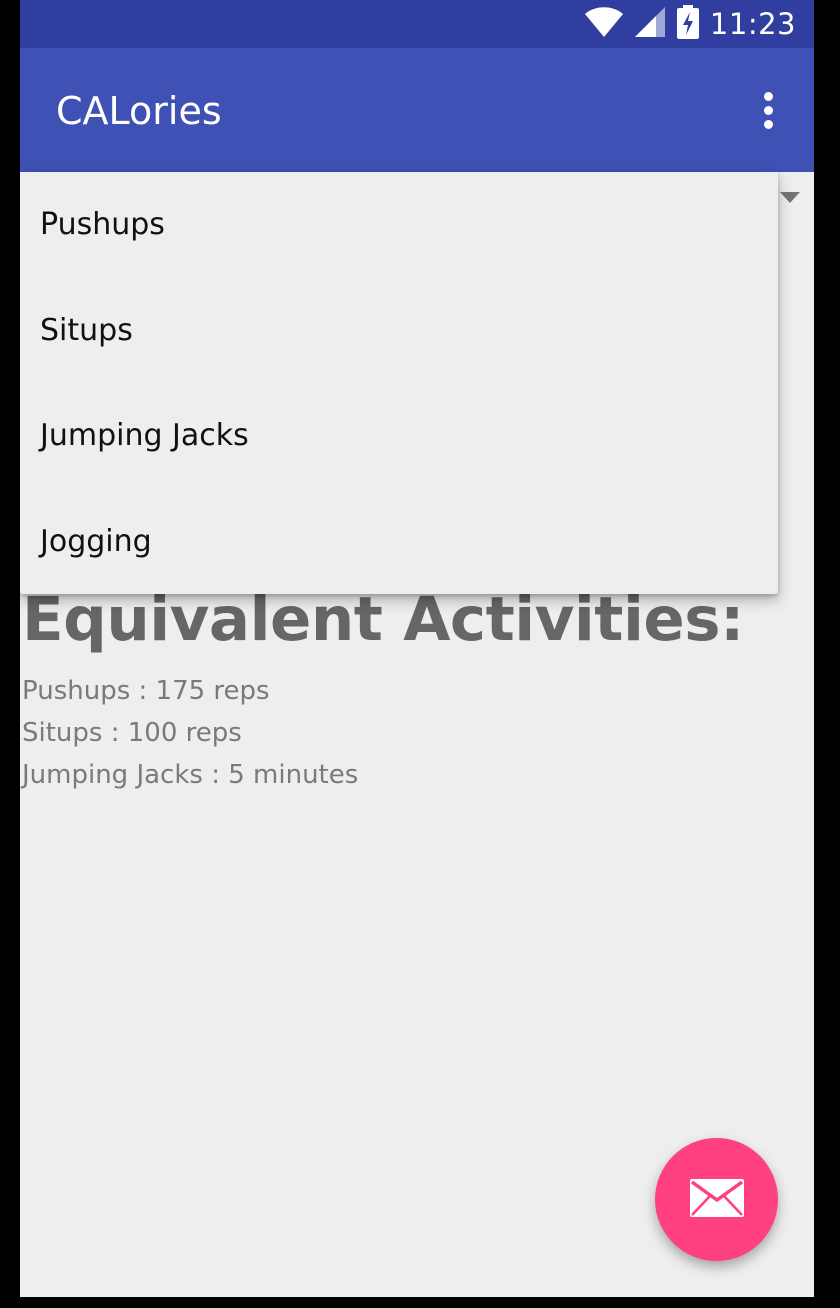 Image resolution: width=840 pixels, height=1308 pixels. Describe the element at coordinates (417, 110) in the screenshot. I see `app-bar: CALories` at that location.